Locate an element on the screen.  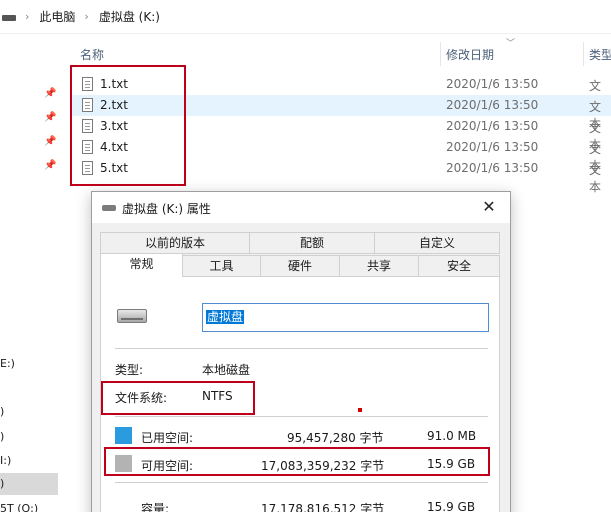
tab-tools: 工具 is located at coordinates (221, 266).